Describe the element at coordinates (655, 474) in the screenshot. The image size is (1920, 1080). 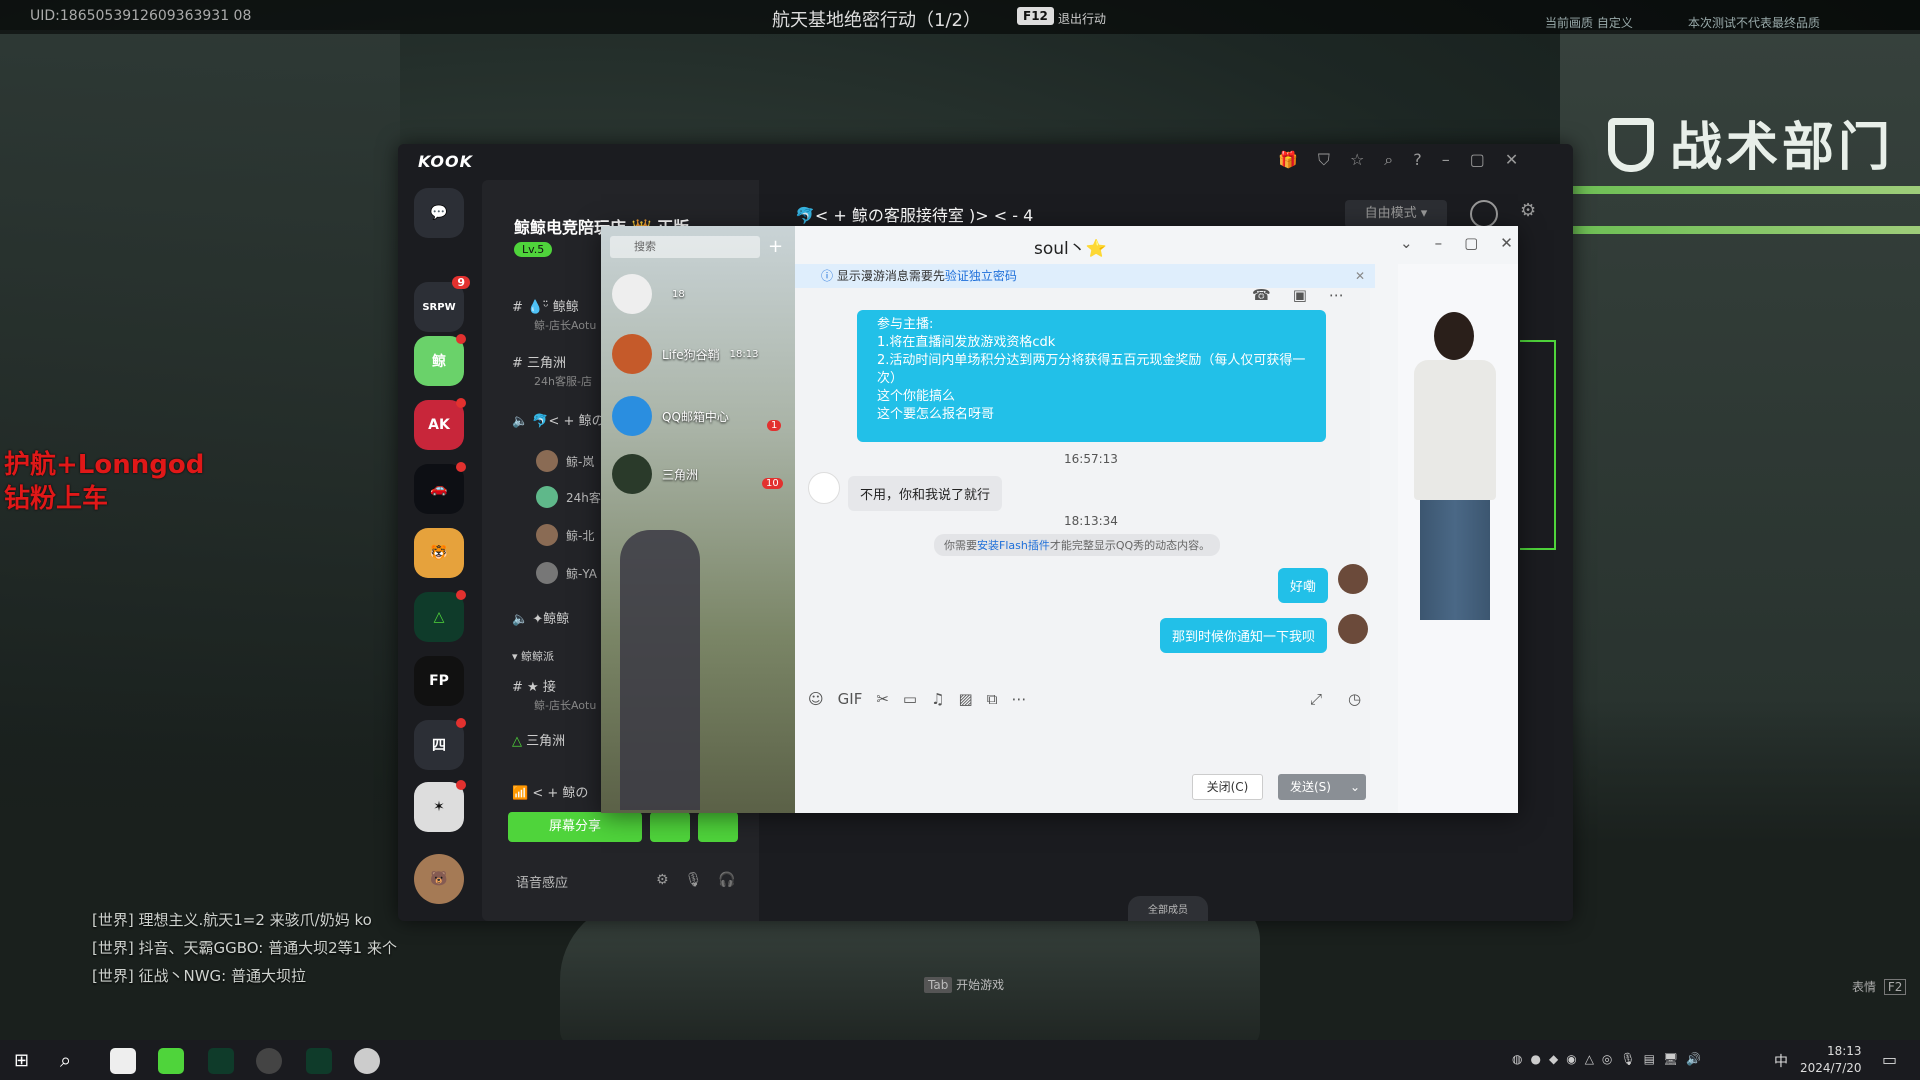
I see `contact-item: 三角洲` at that location.